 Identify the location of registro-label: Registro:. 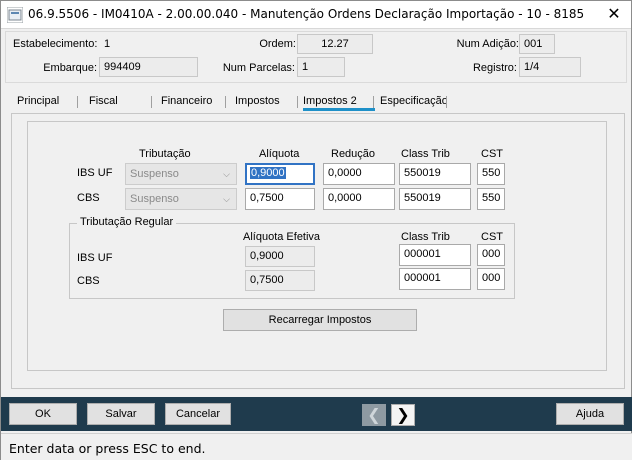
(494, 68).